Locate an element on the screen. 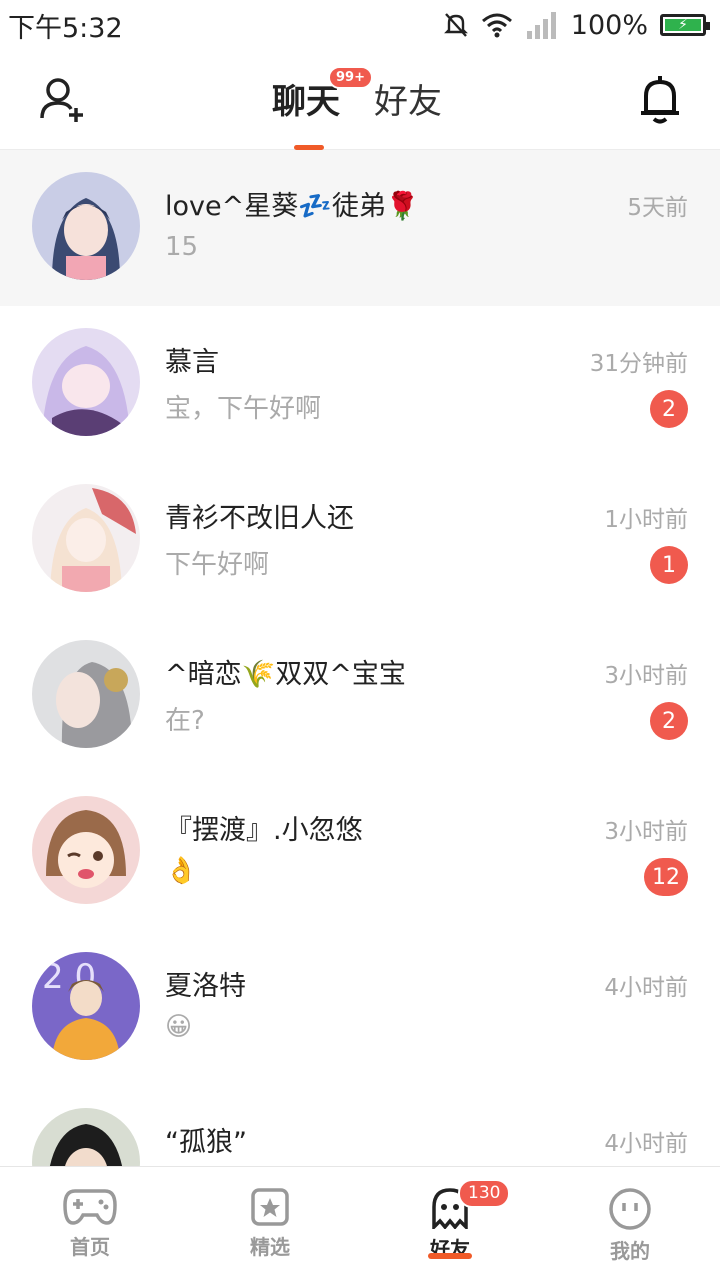 The height and width of the screenshot is (1280, 720). bottom-nav: 首页 精选 好友 130 我的 is located at coordinates (360, 1223).